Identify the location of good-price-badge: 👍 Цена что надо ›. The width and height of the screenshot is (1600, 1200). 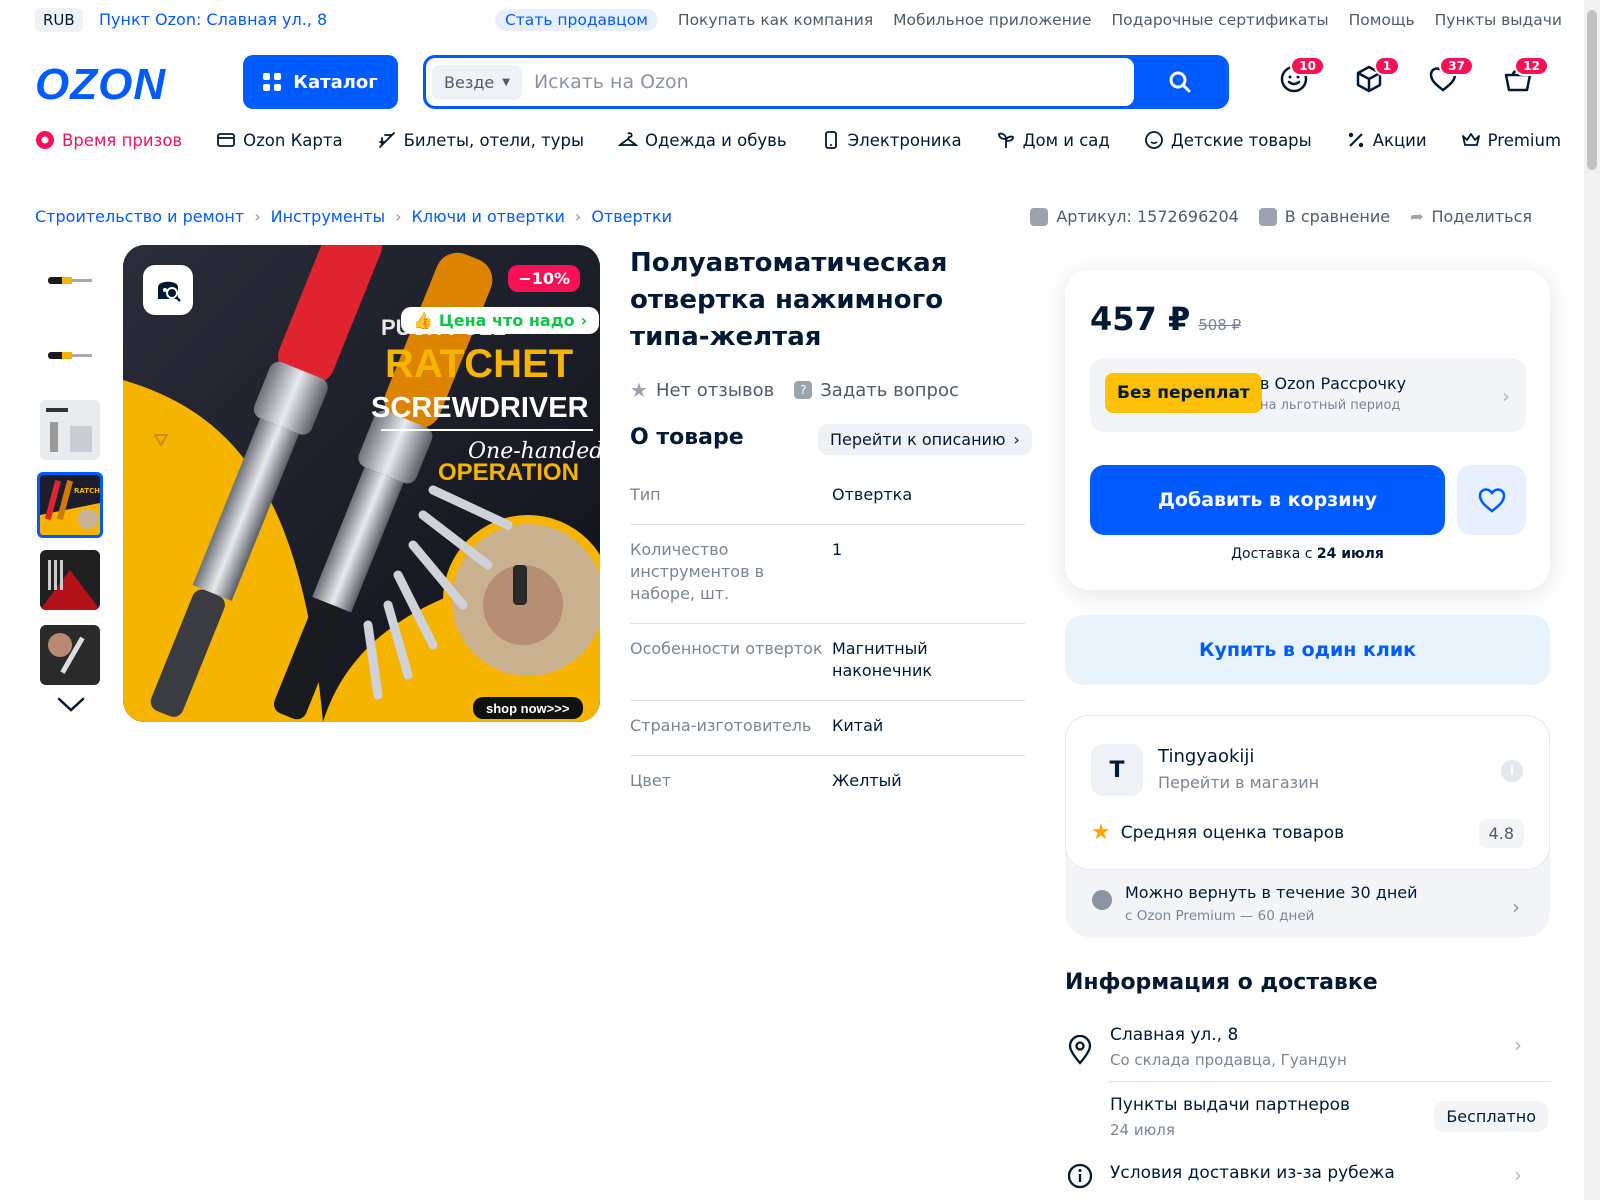
(500, 320).